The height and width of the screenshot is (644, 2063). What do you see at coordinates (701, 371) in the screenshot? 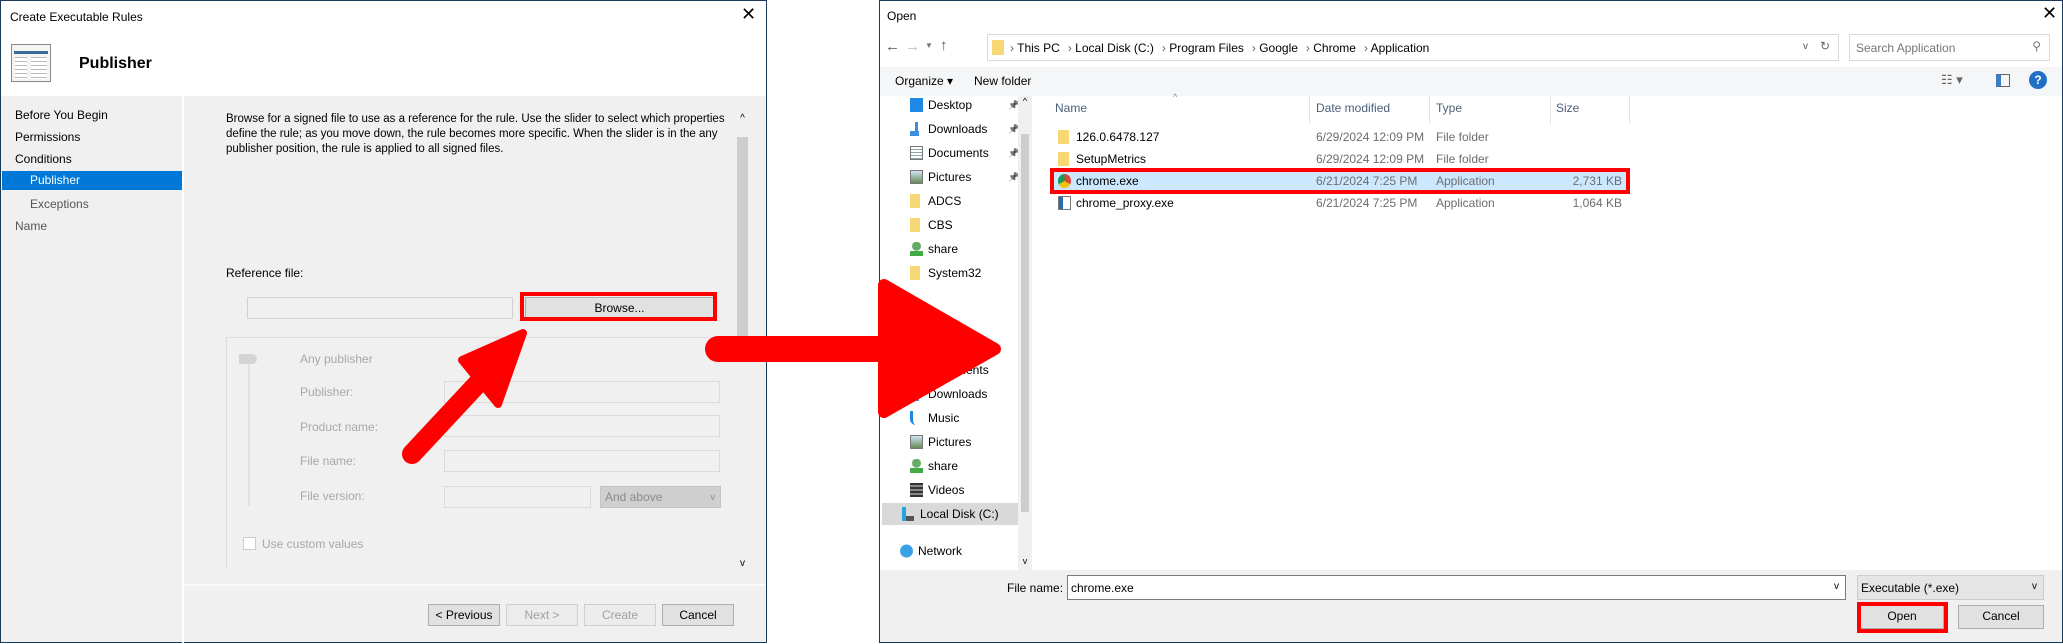
I see `annotation-arrows` at bounding box center [701, 371].